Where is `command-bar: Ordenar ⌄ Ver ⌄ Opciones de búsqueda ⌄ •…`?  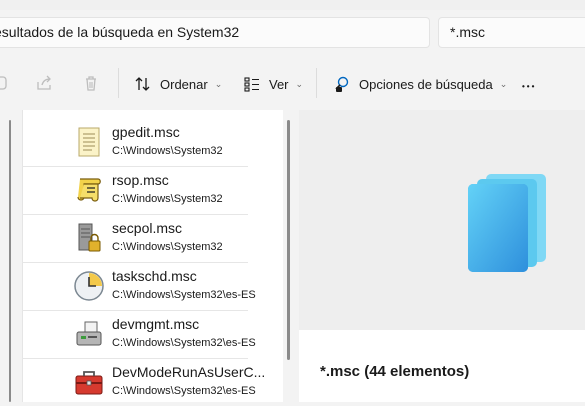
command-bar: Ordenar ⌄ Ver ⌄ Opciones de búsqueda ⌄ •… is located at coordinates (292, 84).